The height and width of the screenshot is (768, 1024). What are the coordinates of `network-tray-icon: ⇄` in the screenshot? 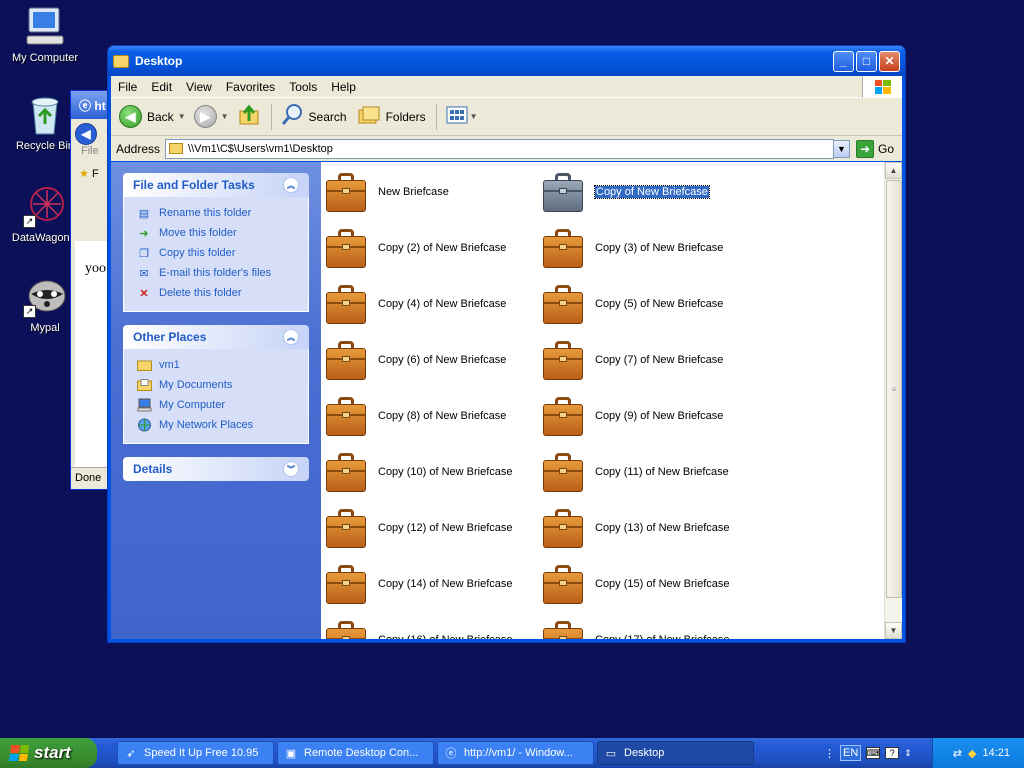 It's located at (957, 753).